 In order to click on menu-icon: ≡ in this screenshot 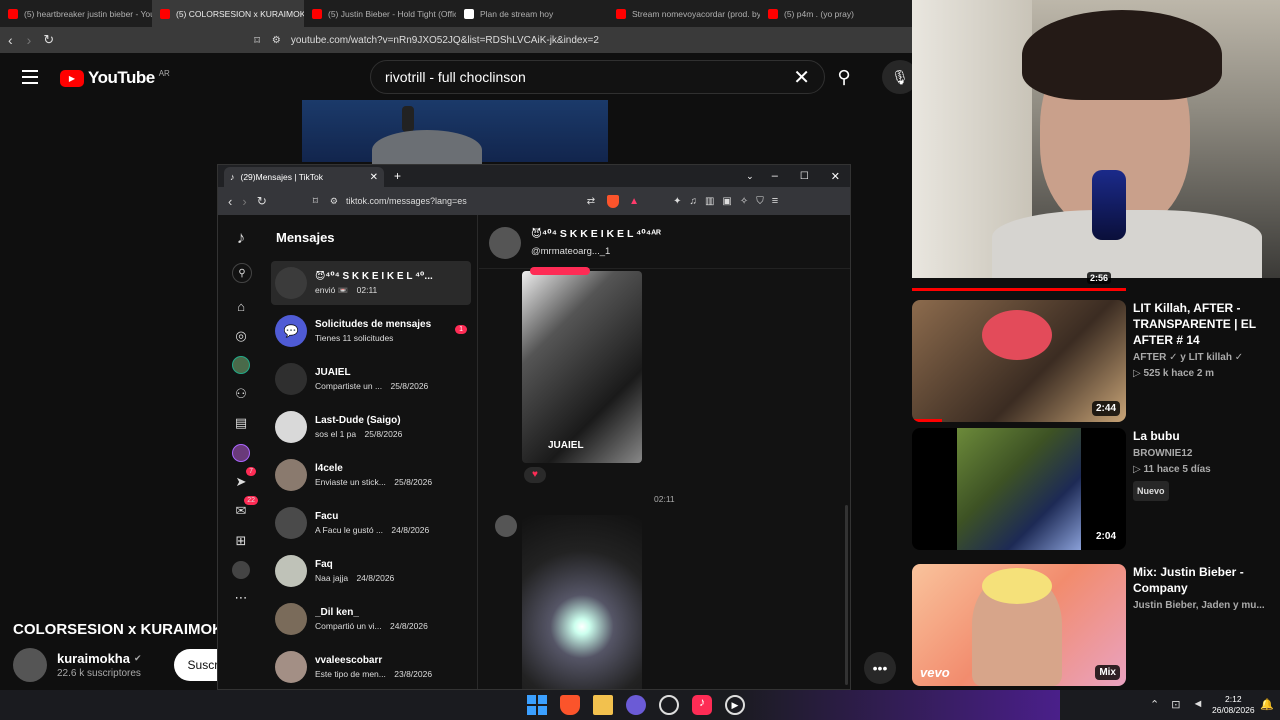, I will do `click(775, 201)`.